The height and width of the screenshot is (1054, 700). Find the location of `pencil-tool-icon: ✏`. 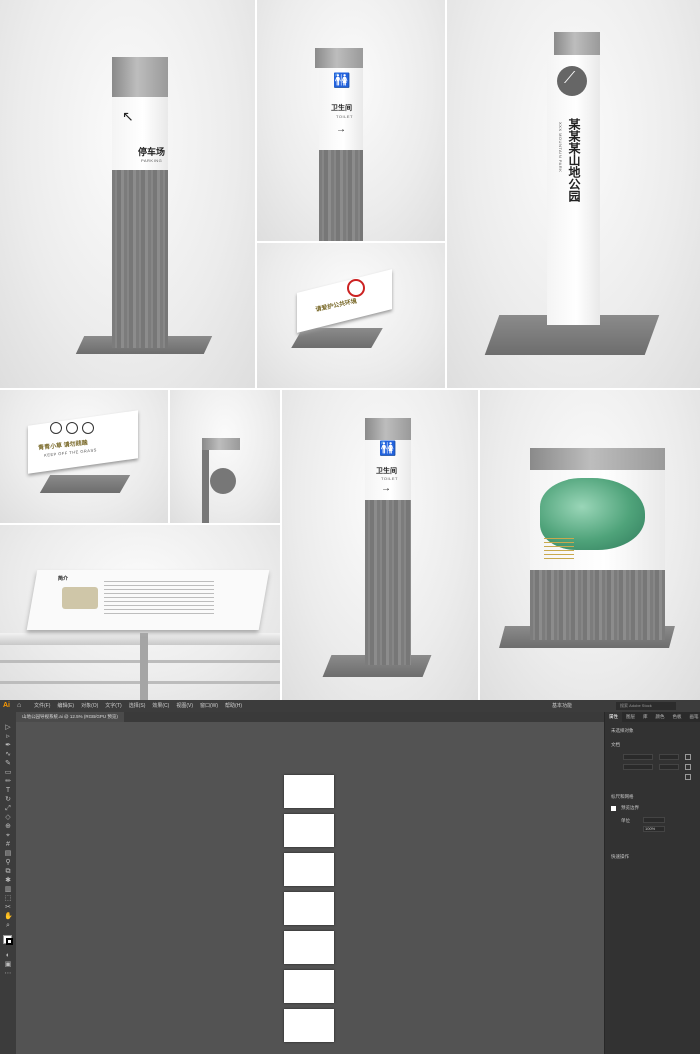

pencil-tool-icon: ✏ is located at coordinates (8, 782).